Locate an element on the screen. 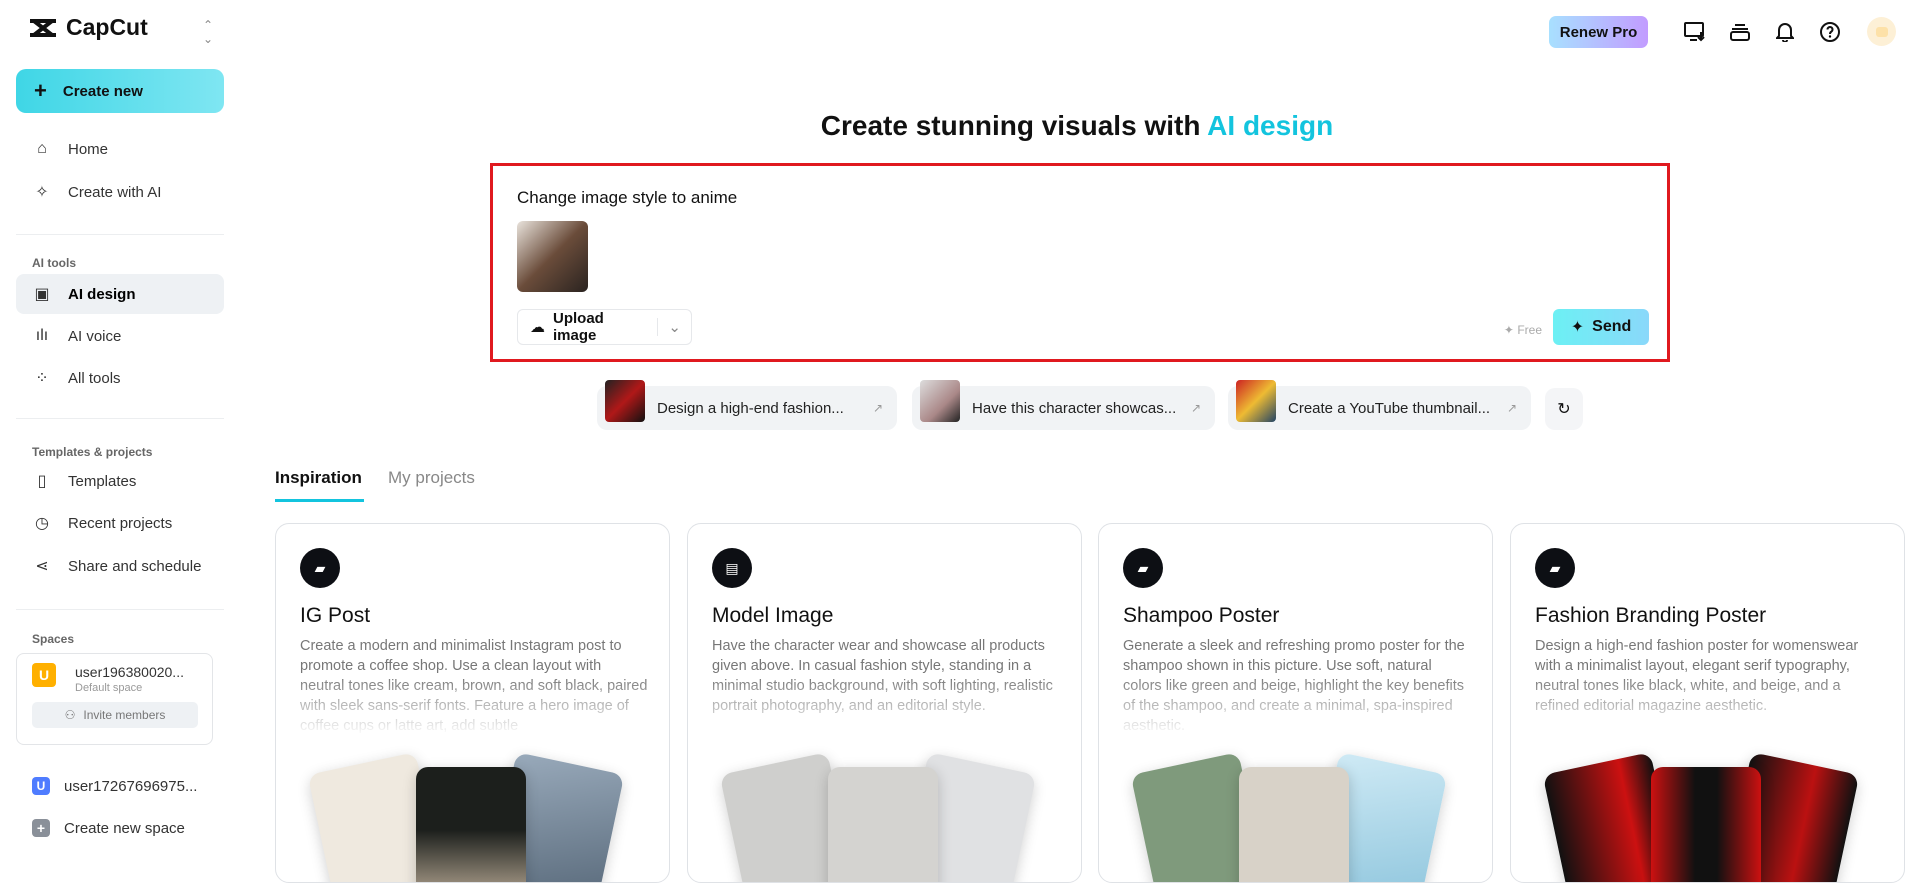  sidebar-item-label: Recent projects is located at coordinates (120, 523).